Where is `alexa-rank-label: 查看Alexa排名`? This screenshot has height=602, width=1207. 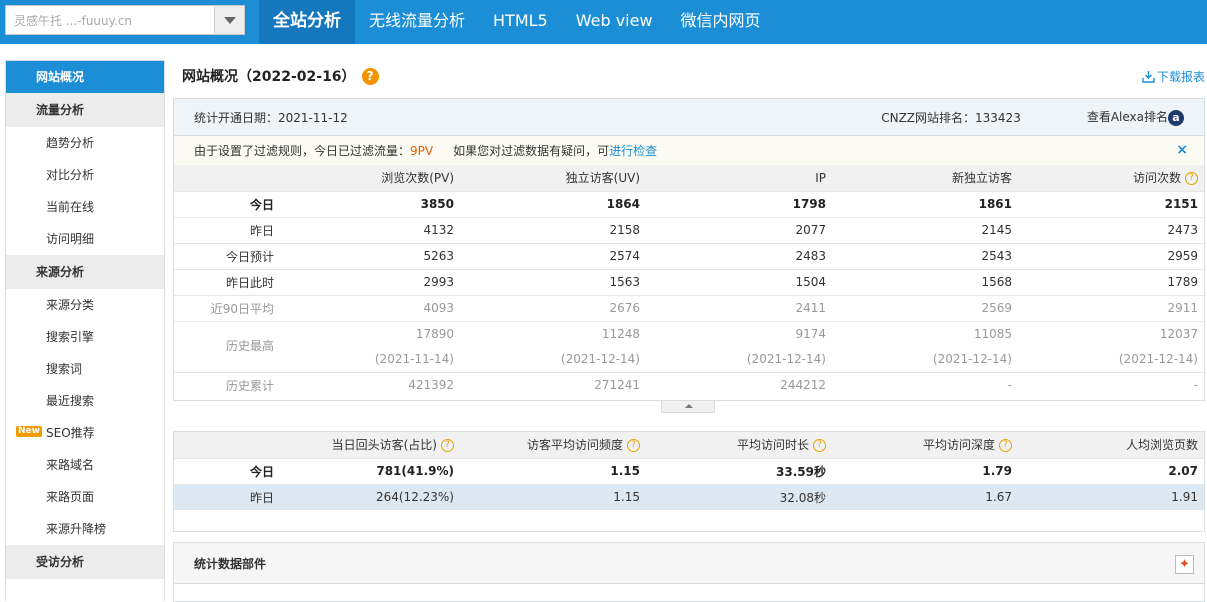
alexa-rank-label: 查看Alexa排名 is located at coordinates (1127, 117).